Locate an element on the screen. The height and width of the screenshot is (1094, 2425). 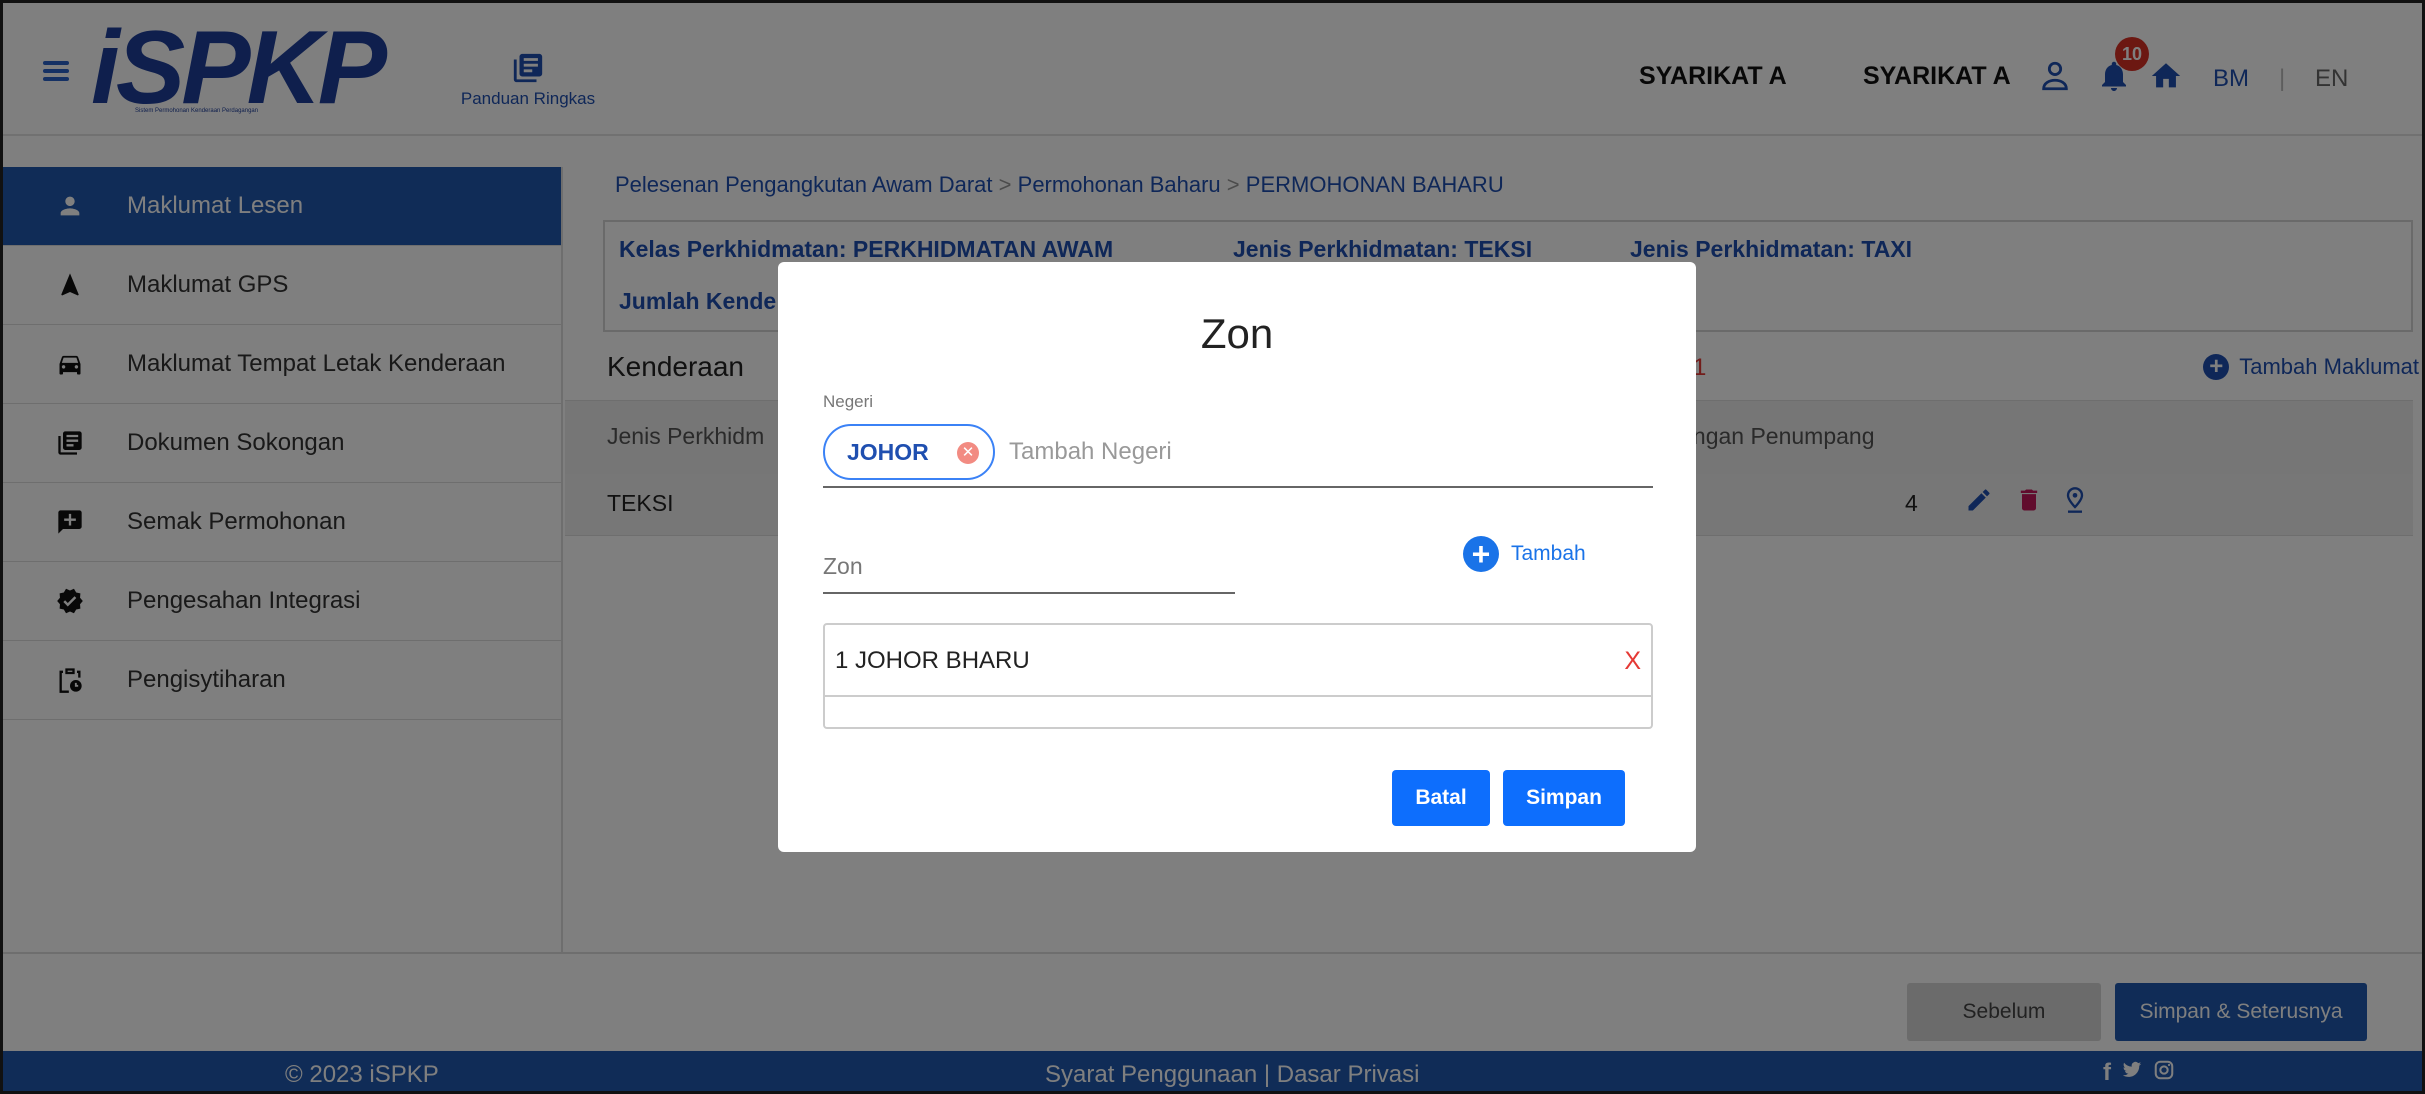
zon-field is located at coordinates (1029, 560).